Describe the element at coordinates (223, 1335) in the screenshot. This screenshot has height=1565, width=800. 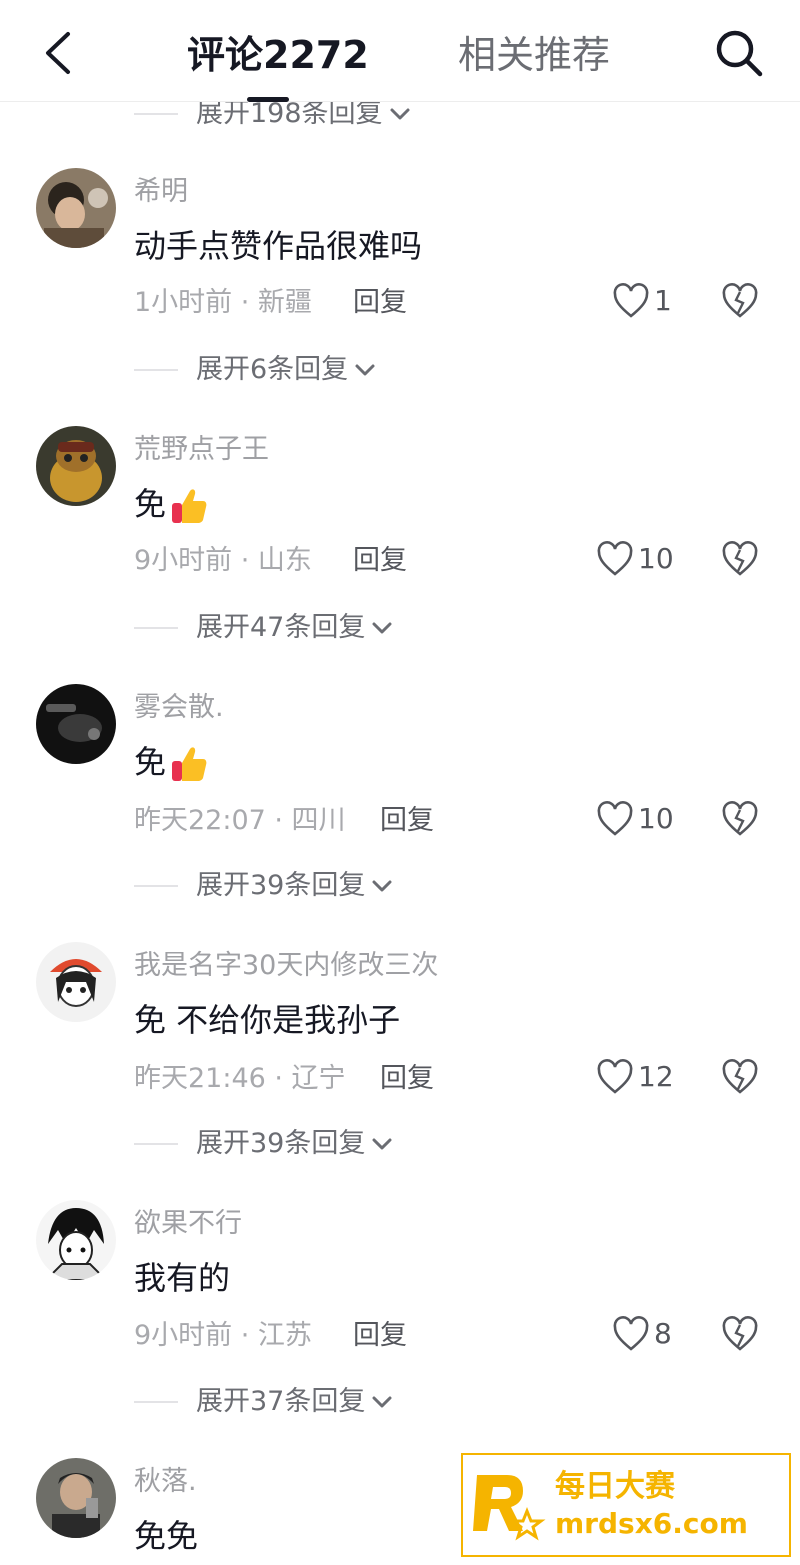
I see `comment-meta: 9小时前 · 江苏` at that location.